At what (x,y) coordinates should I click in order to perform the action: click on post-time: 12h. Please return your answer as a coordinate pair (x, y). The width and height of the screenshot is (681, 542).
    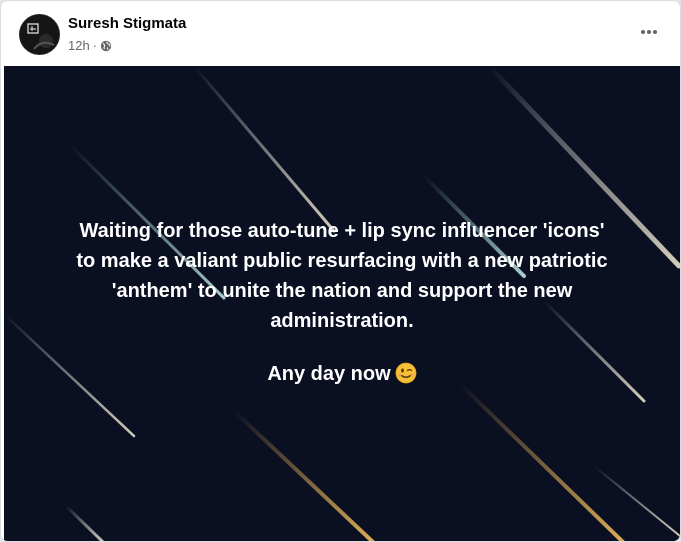
    Looking at the image, I should click on (79, 45).